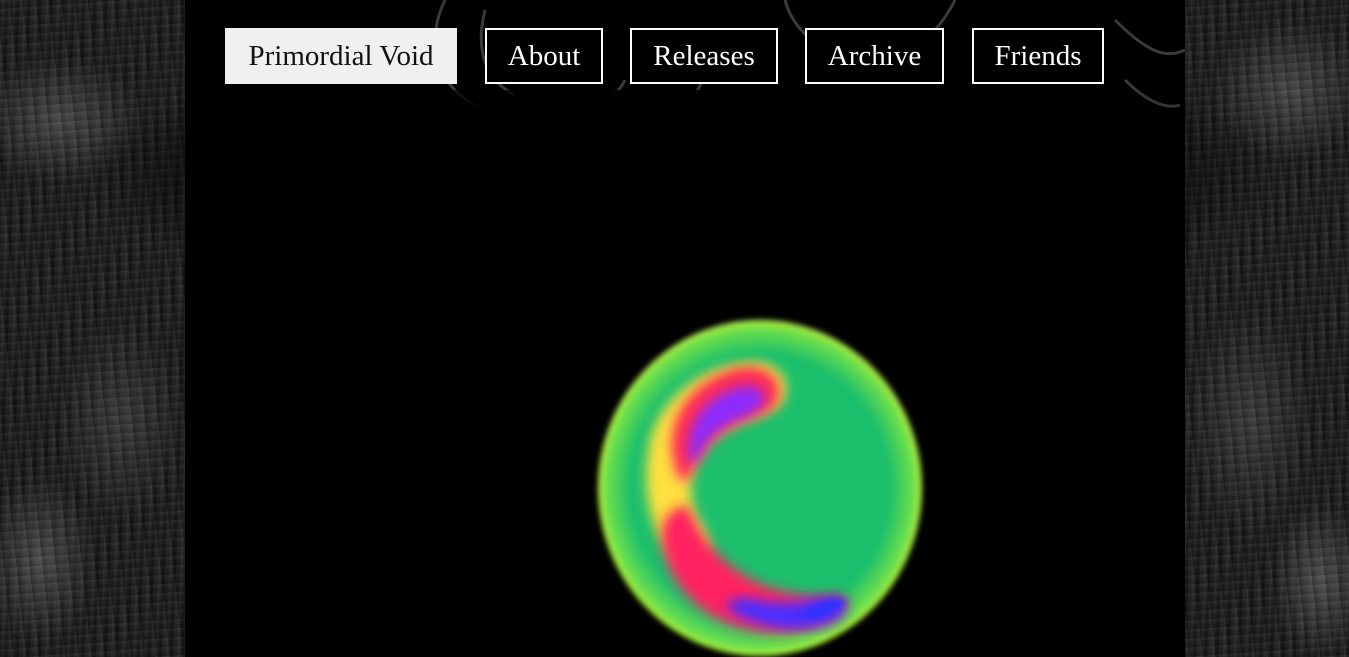 The width and height of the screenshot is (1349, 657). I want to click on nav-about-link: About, so click(544, 56).